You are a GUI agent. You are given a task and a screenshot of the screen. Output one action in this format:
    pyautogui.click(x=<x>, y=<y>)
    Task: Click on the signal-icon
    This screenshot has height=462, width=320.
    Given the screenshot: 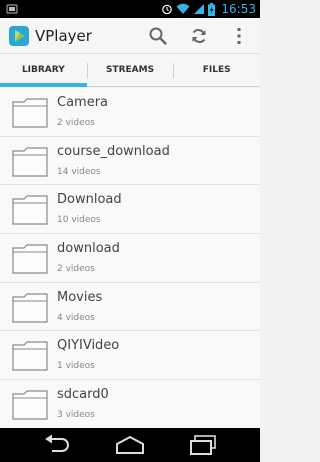 What is the action you would take?
    pyautogui.click(x=199, y=9)
    